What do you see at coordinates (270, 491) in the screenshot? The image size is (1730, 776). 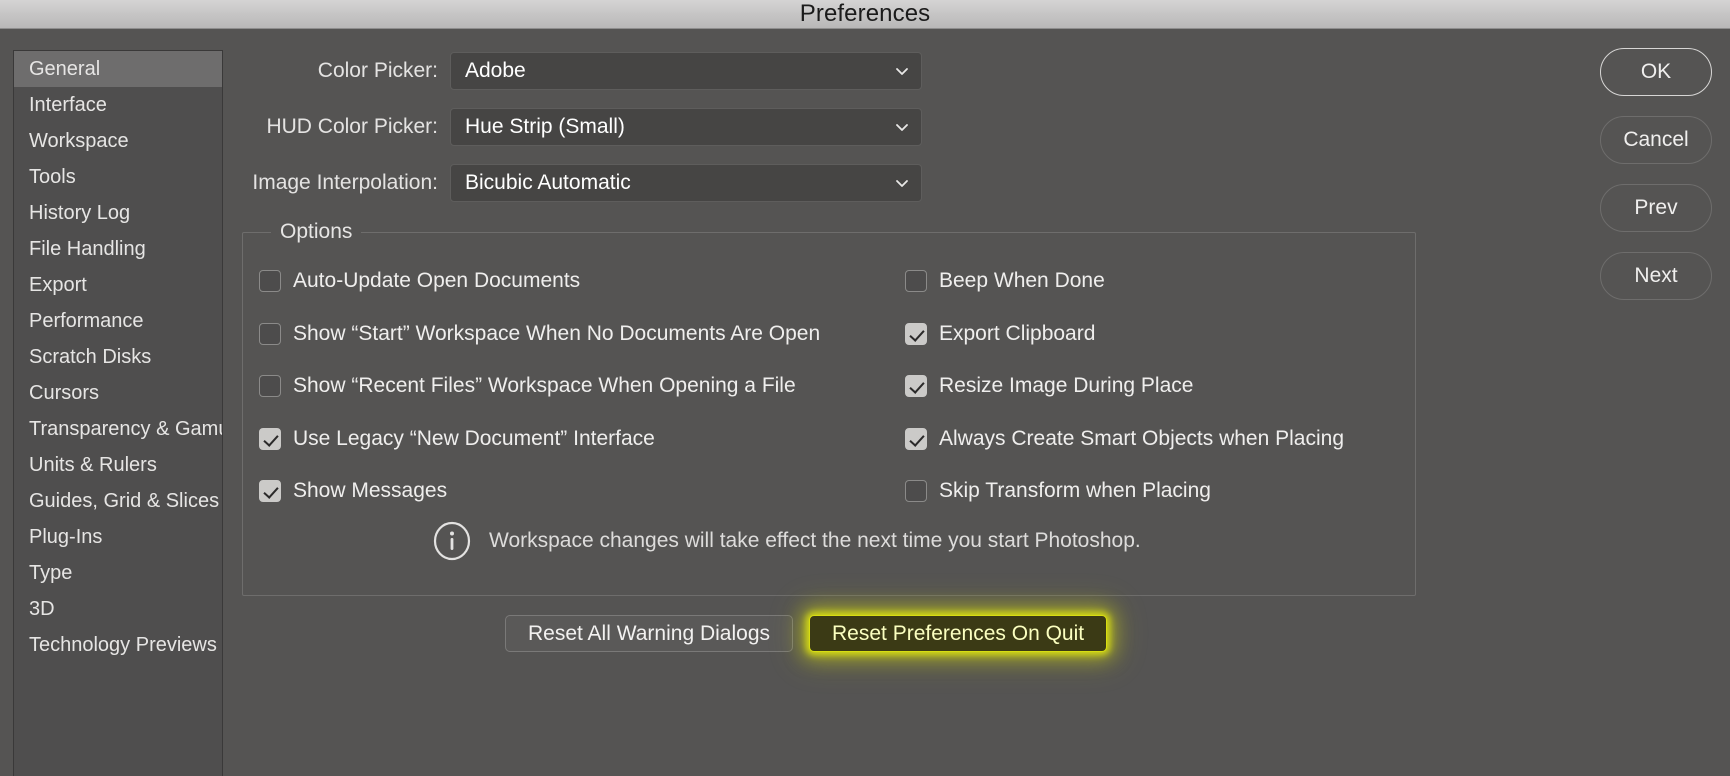 I see `checkbox-show-messages` at bounding box center [270, 491].